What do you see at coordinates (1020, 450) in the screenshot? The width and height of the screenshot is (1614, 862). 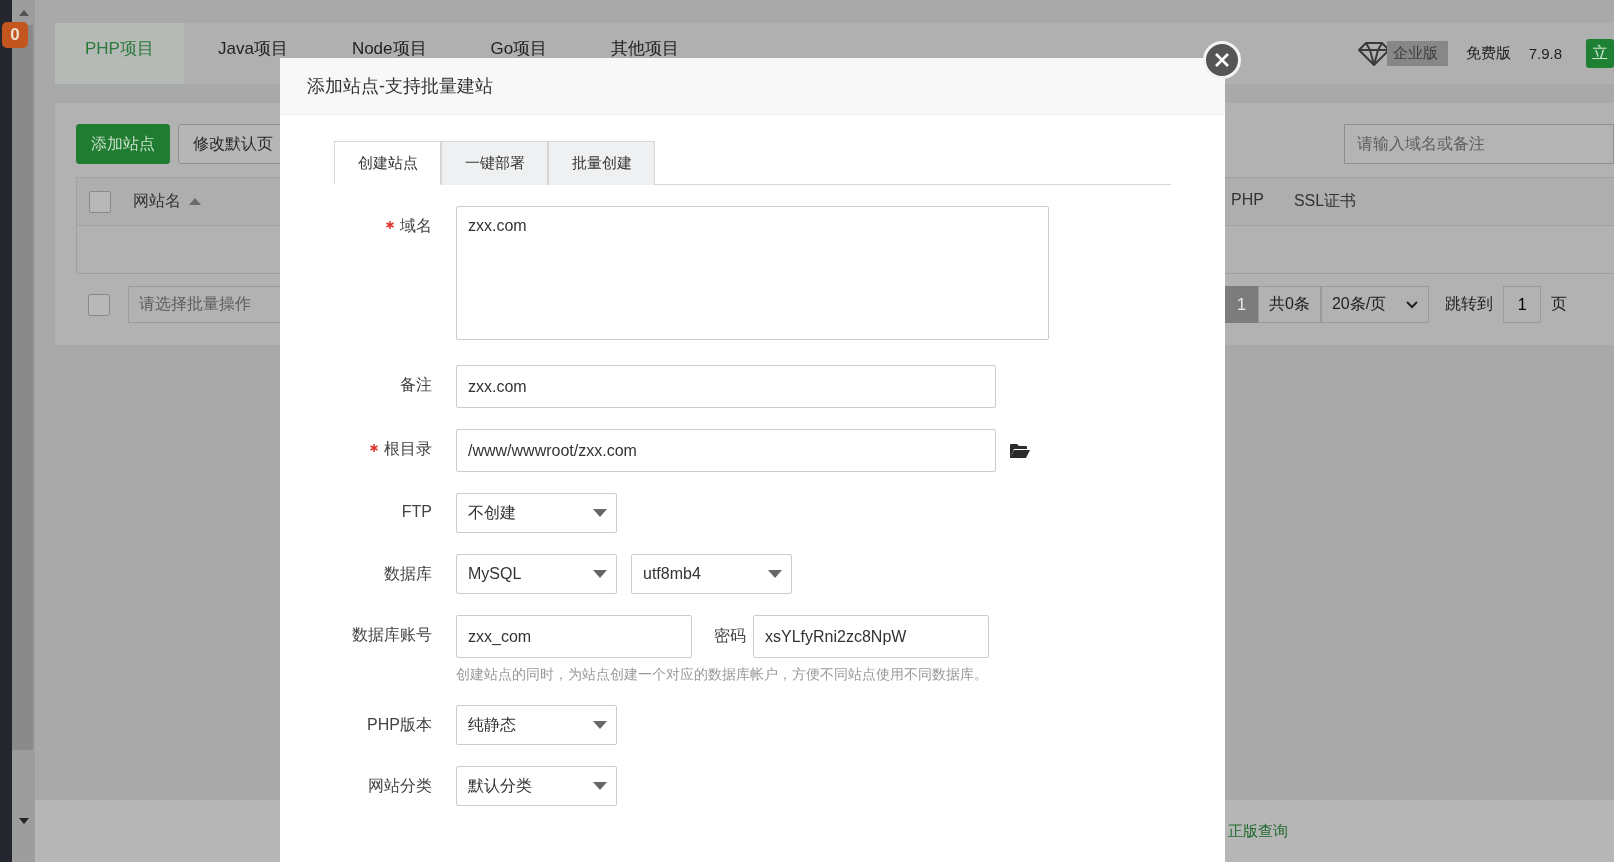 I see `folder-icon` at bounding box center [1020, 450].